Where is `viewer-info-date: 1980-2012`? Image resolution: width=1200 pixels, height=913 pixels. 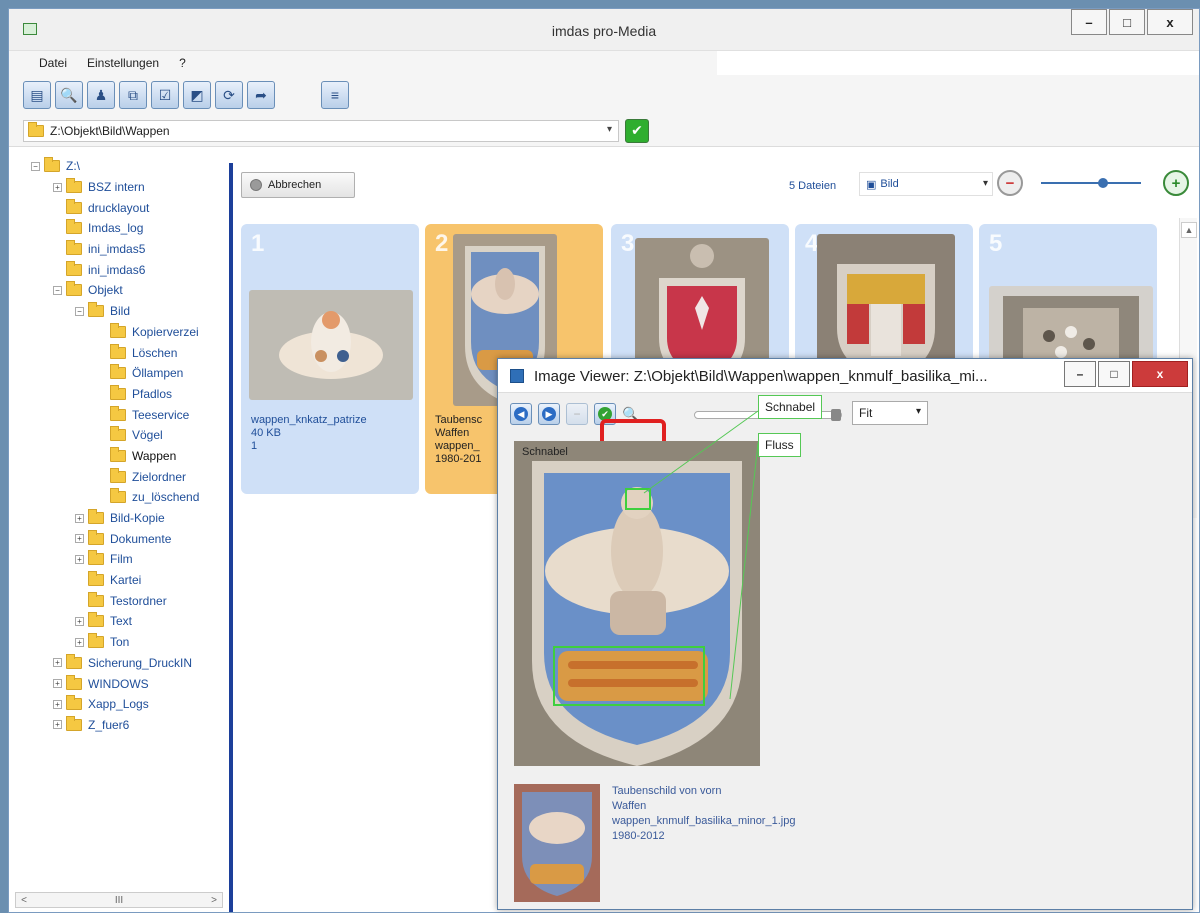 viewer-info-date: 1980-2012 is located at coordinates (638, 836).